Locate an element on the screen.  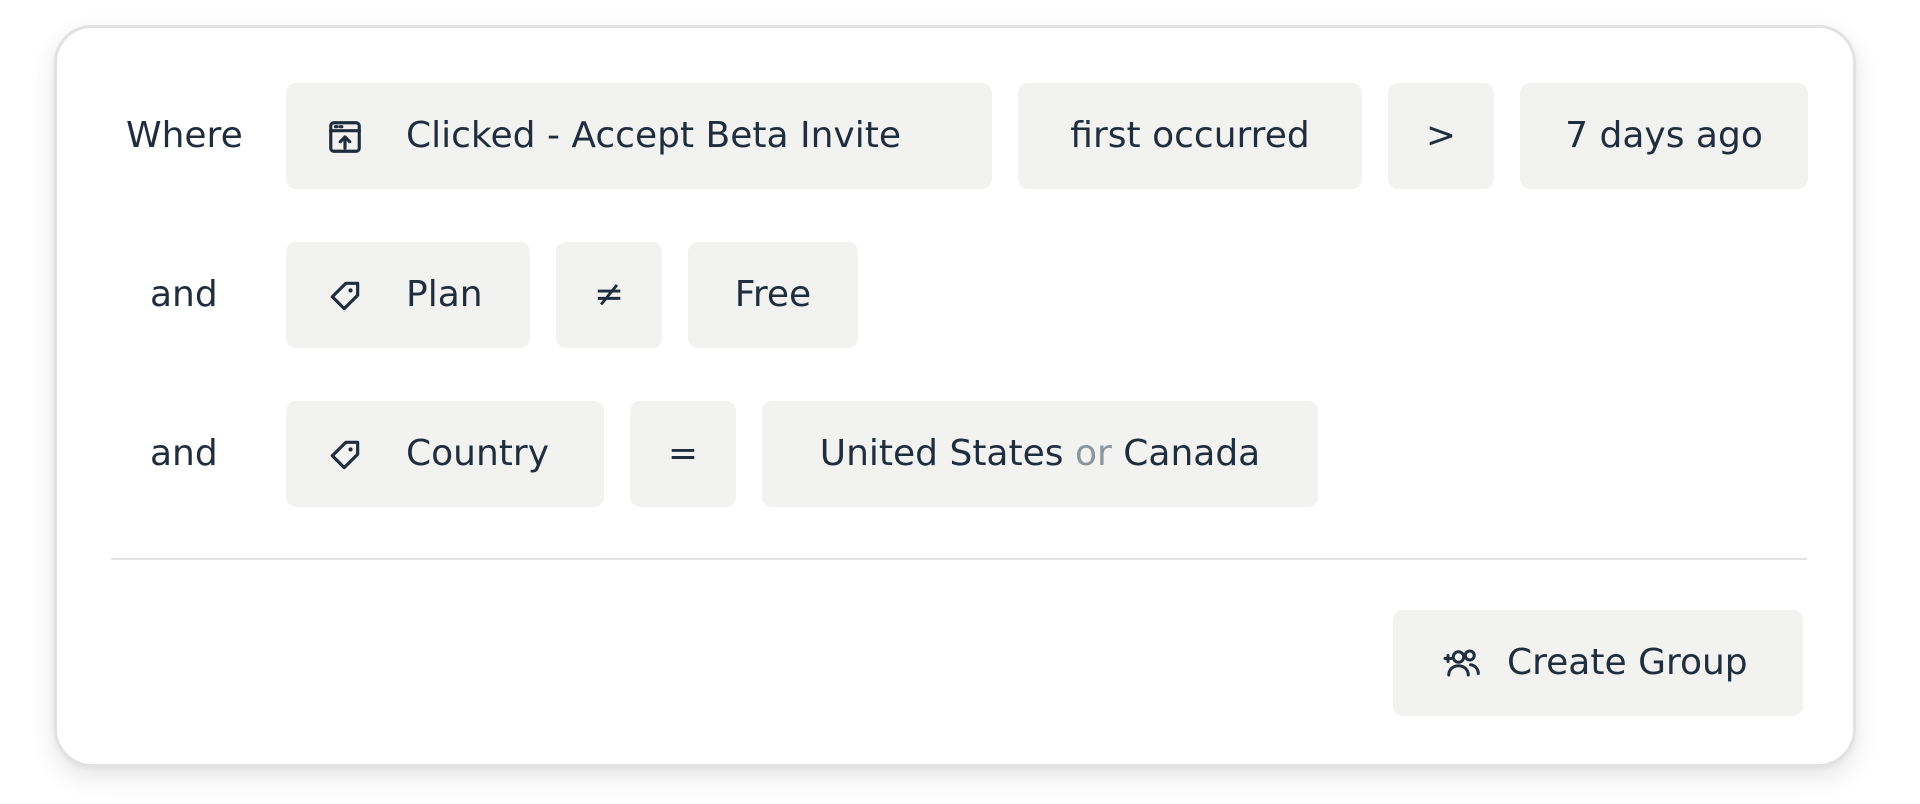
filter-row-3: and Country = United States or Canada is located at coordinates (955, 454).